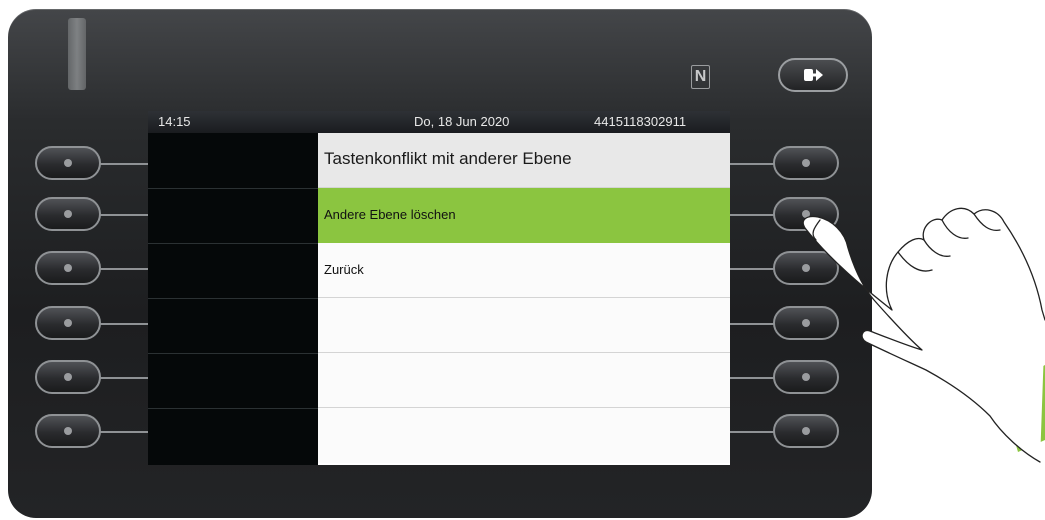  I want to click on menu-option-delete-other-level: Andere Ebene löschen, so click(524, 215).